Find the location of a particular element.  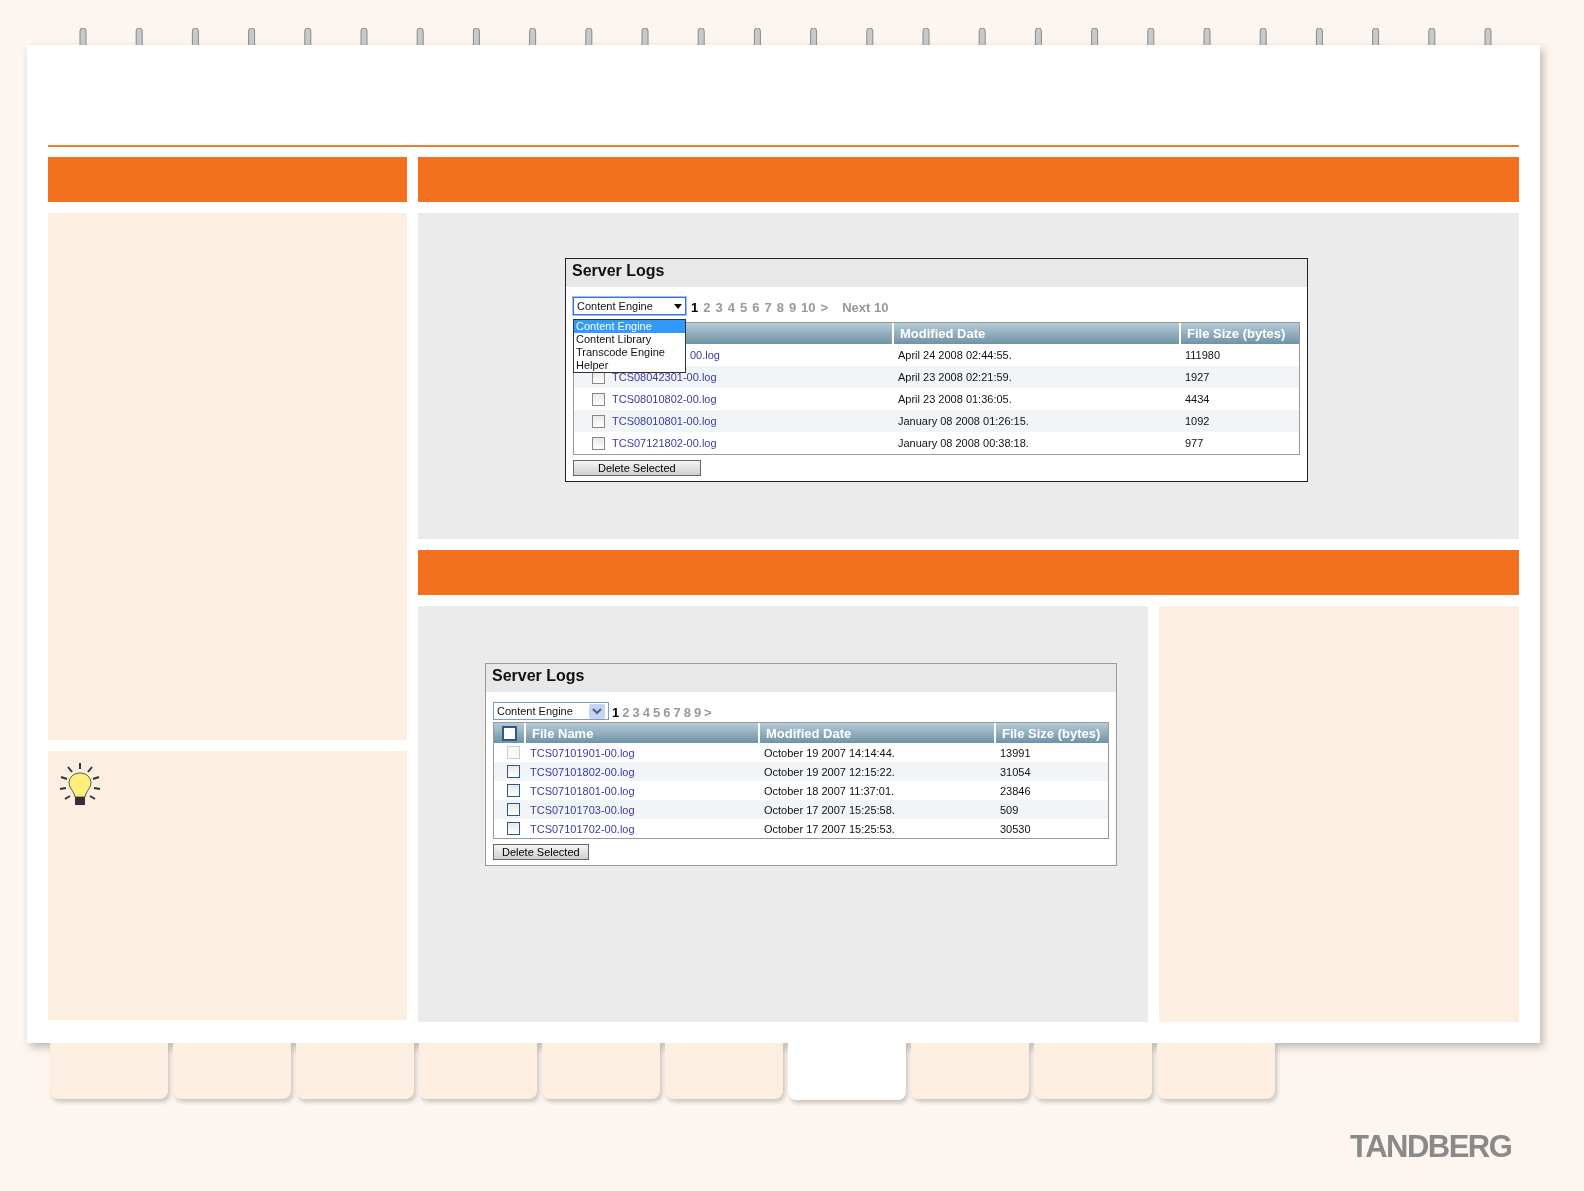

dropdown-option: Content Engine is located at coordinates (629, 326).